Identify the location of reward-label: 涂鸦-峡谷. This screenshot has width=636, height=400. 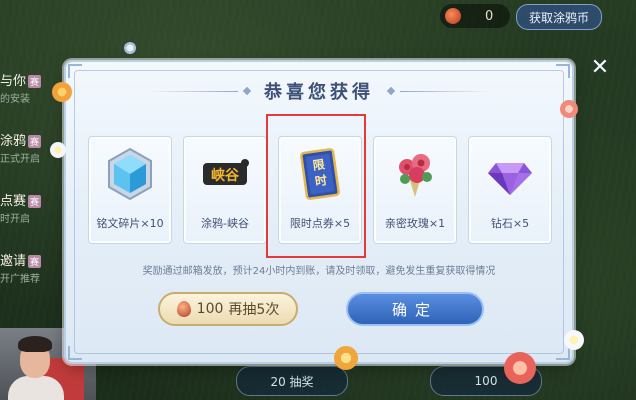
(225, 223).